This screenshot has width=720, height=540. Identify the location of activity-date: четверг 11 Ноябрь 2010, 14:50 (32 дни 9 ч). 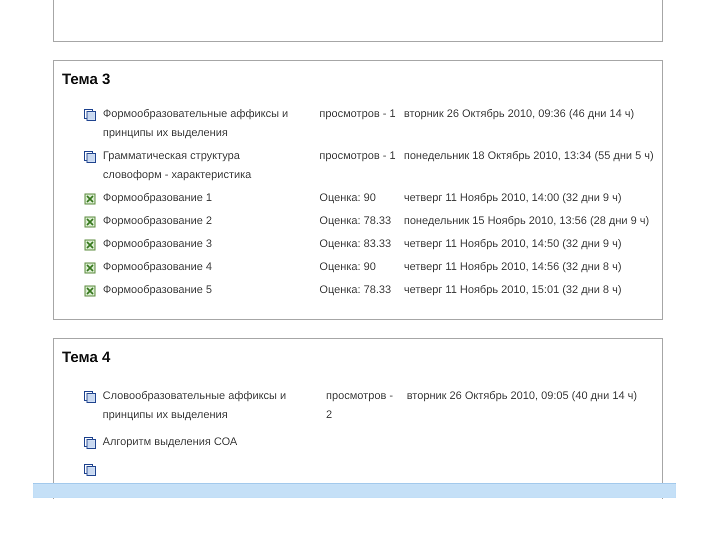
(513, 244).